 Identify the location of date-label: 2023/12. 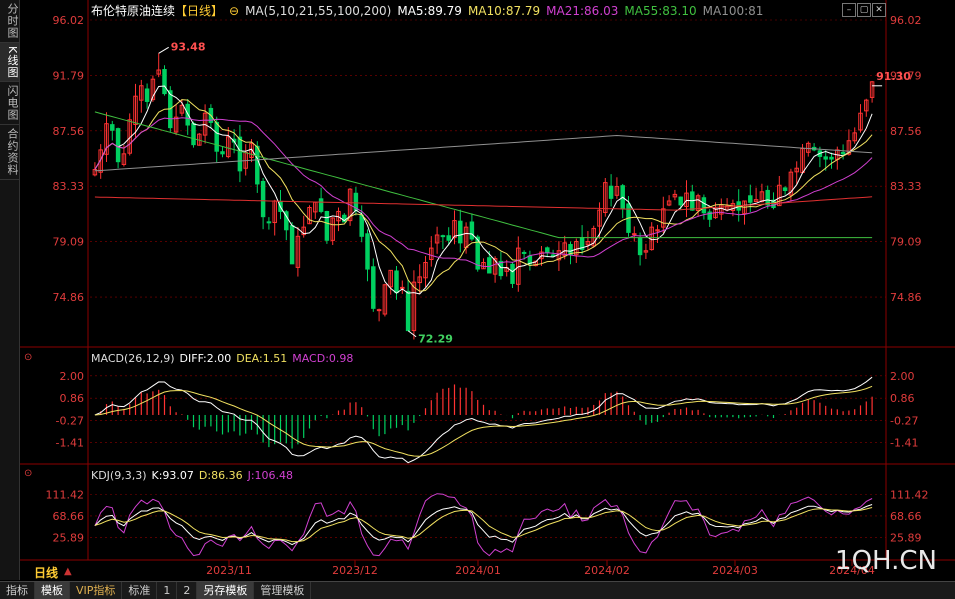
(355, 570).